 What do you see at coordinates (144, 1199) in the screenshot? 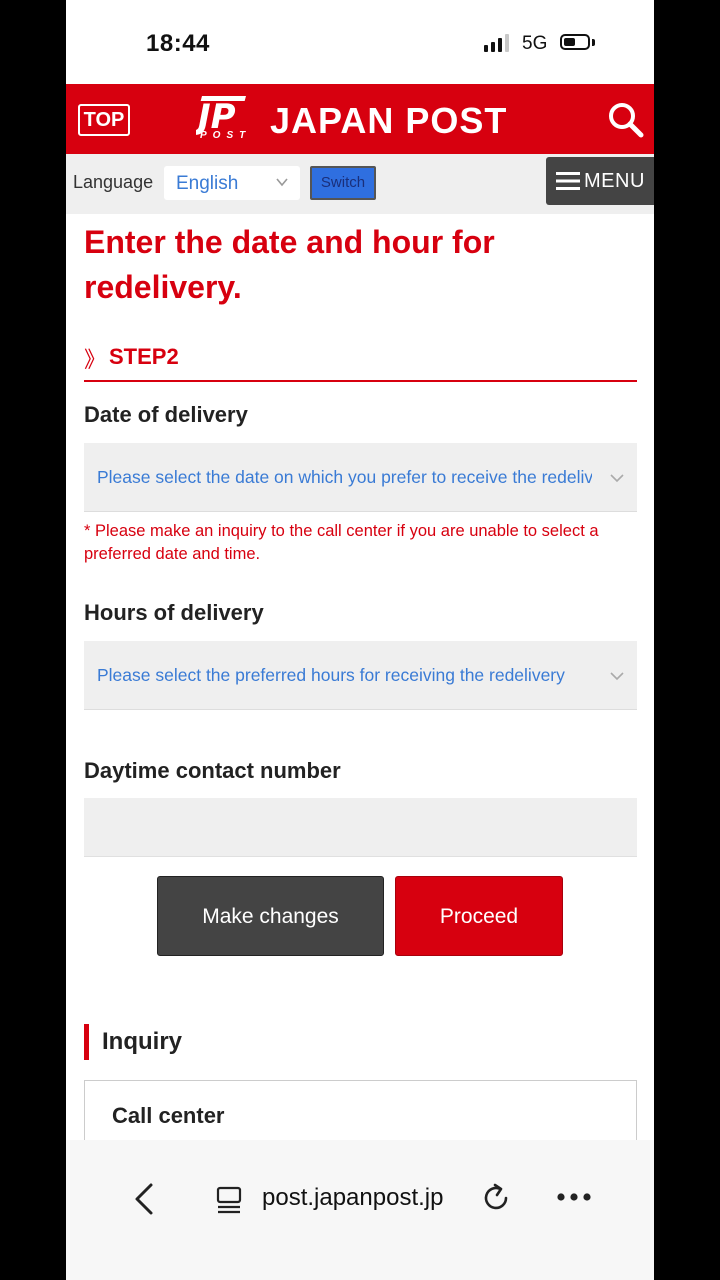
I see `chevron-left-icon` at bounding box center [144, 1199].